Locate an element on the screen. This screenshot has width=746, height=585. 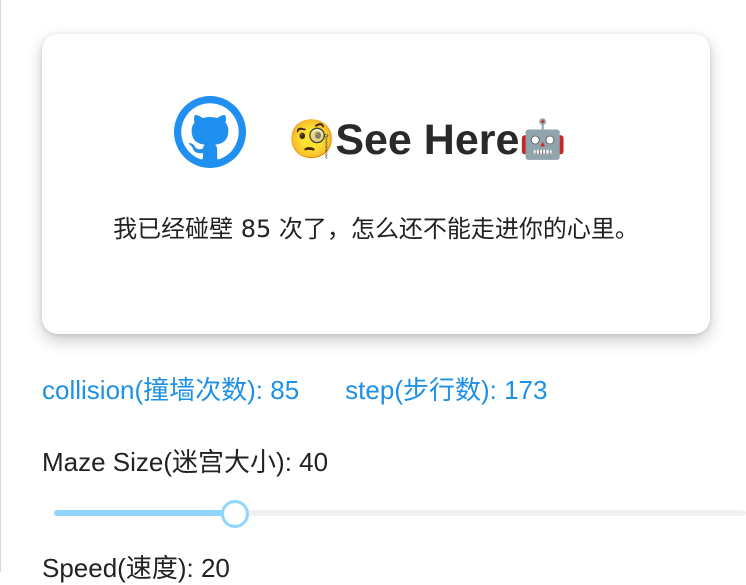
maze-size-slider is located at coordinates (400, 514).